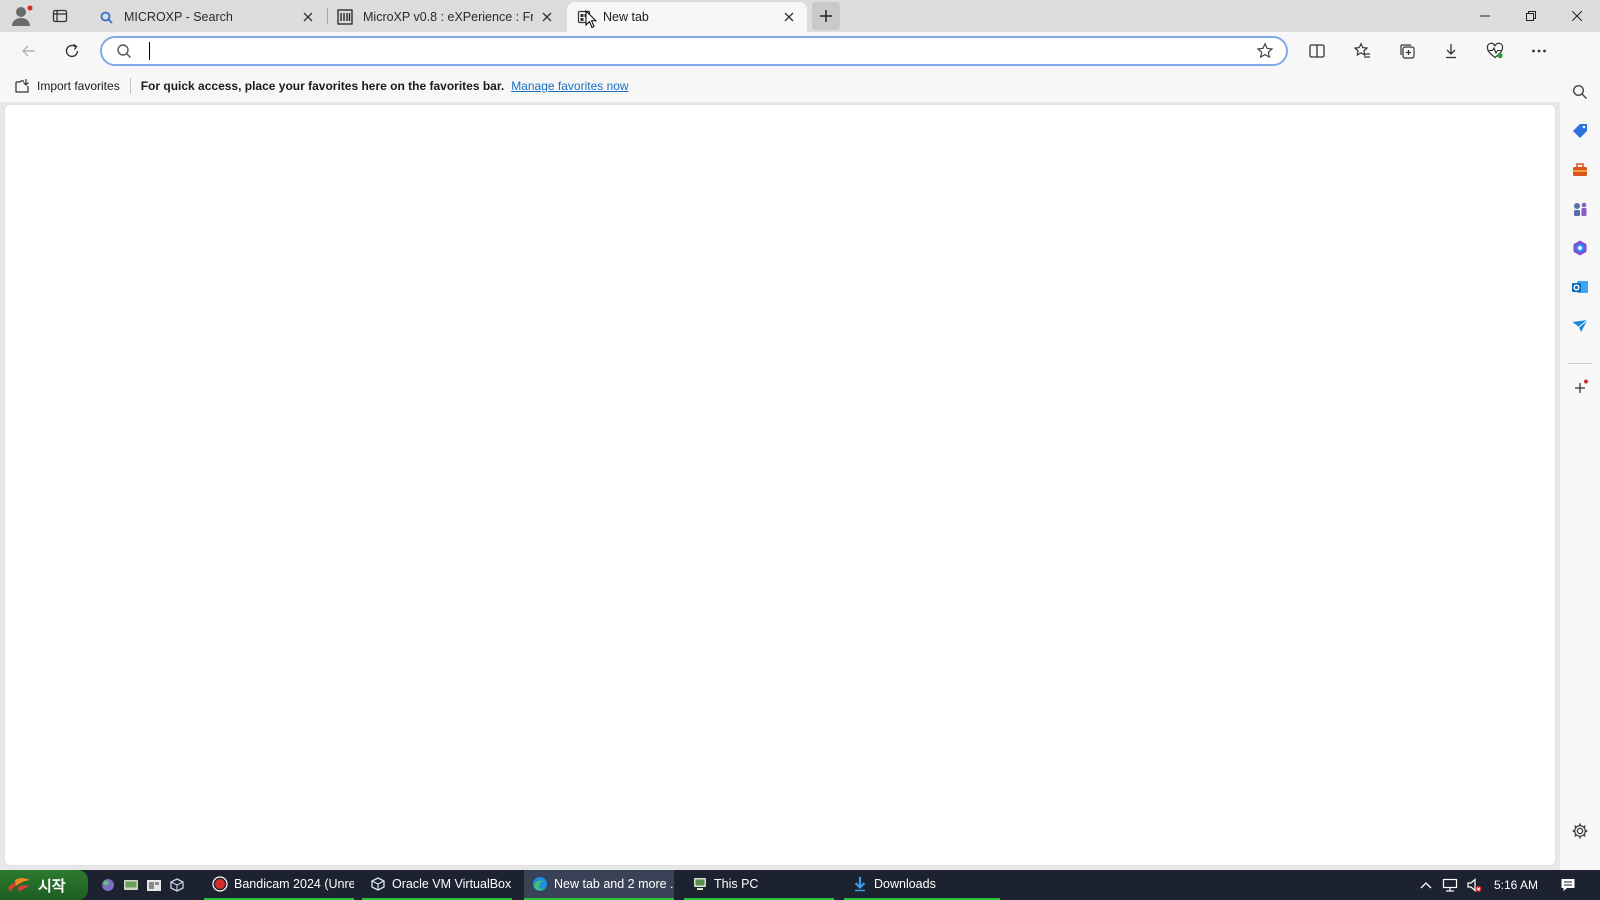 This screenshot has height=900, width=1600. I want to click on favorites-button, so click(1362, 51).